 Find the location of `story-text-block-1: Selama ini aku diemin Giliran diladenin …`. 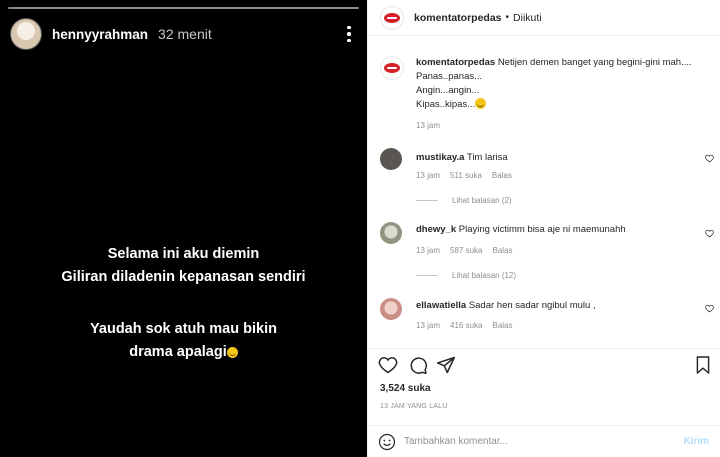

story-text-block-1: Selama ini aku diemin Giliran diladenin … is located at coordinates (183, 266).